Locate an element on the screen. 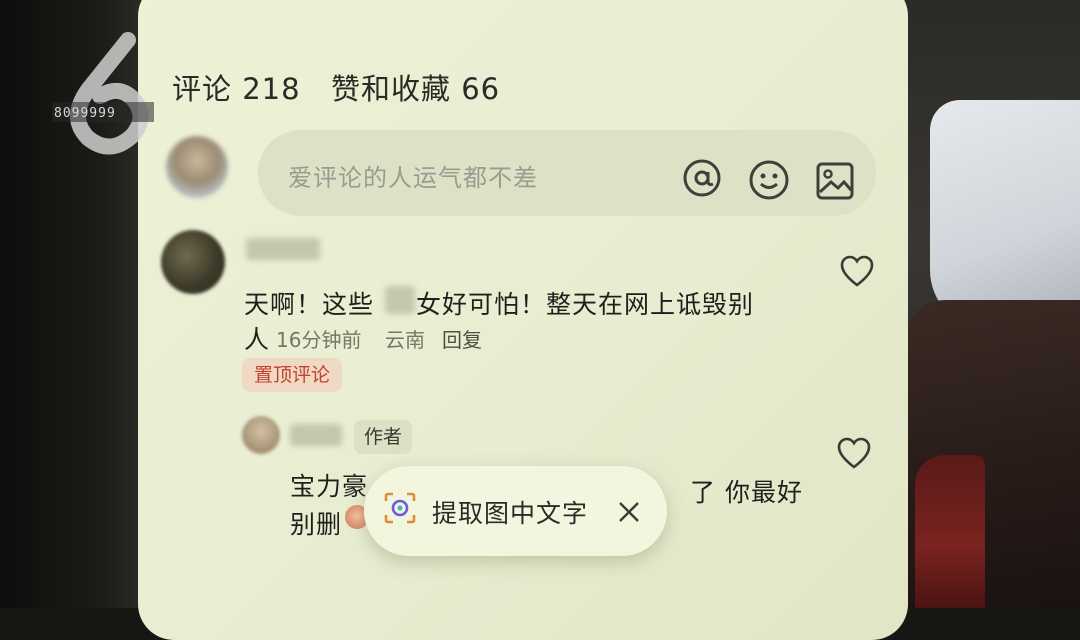 The height and width of the screenshot is (640, 1080). commenter-avatar is located at coordinates (193, 262).